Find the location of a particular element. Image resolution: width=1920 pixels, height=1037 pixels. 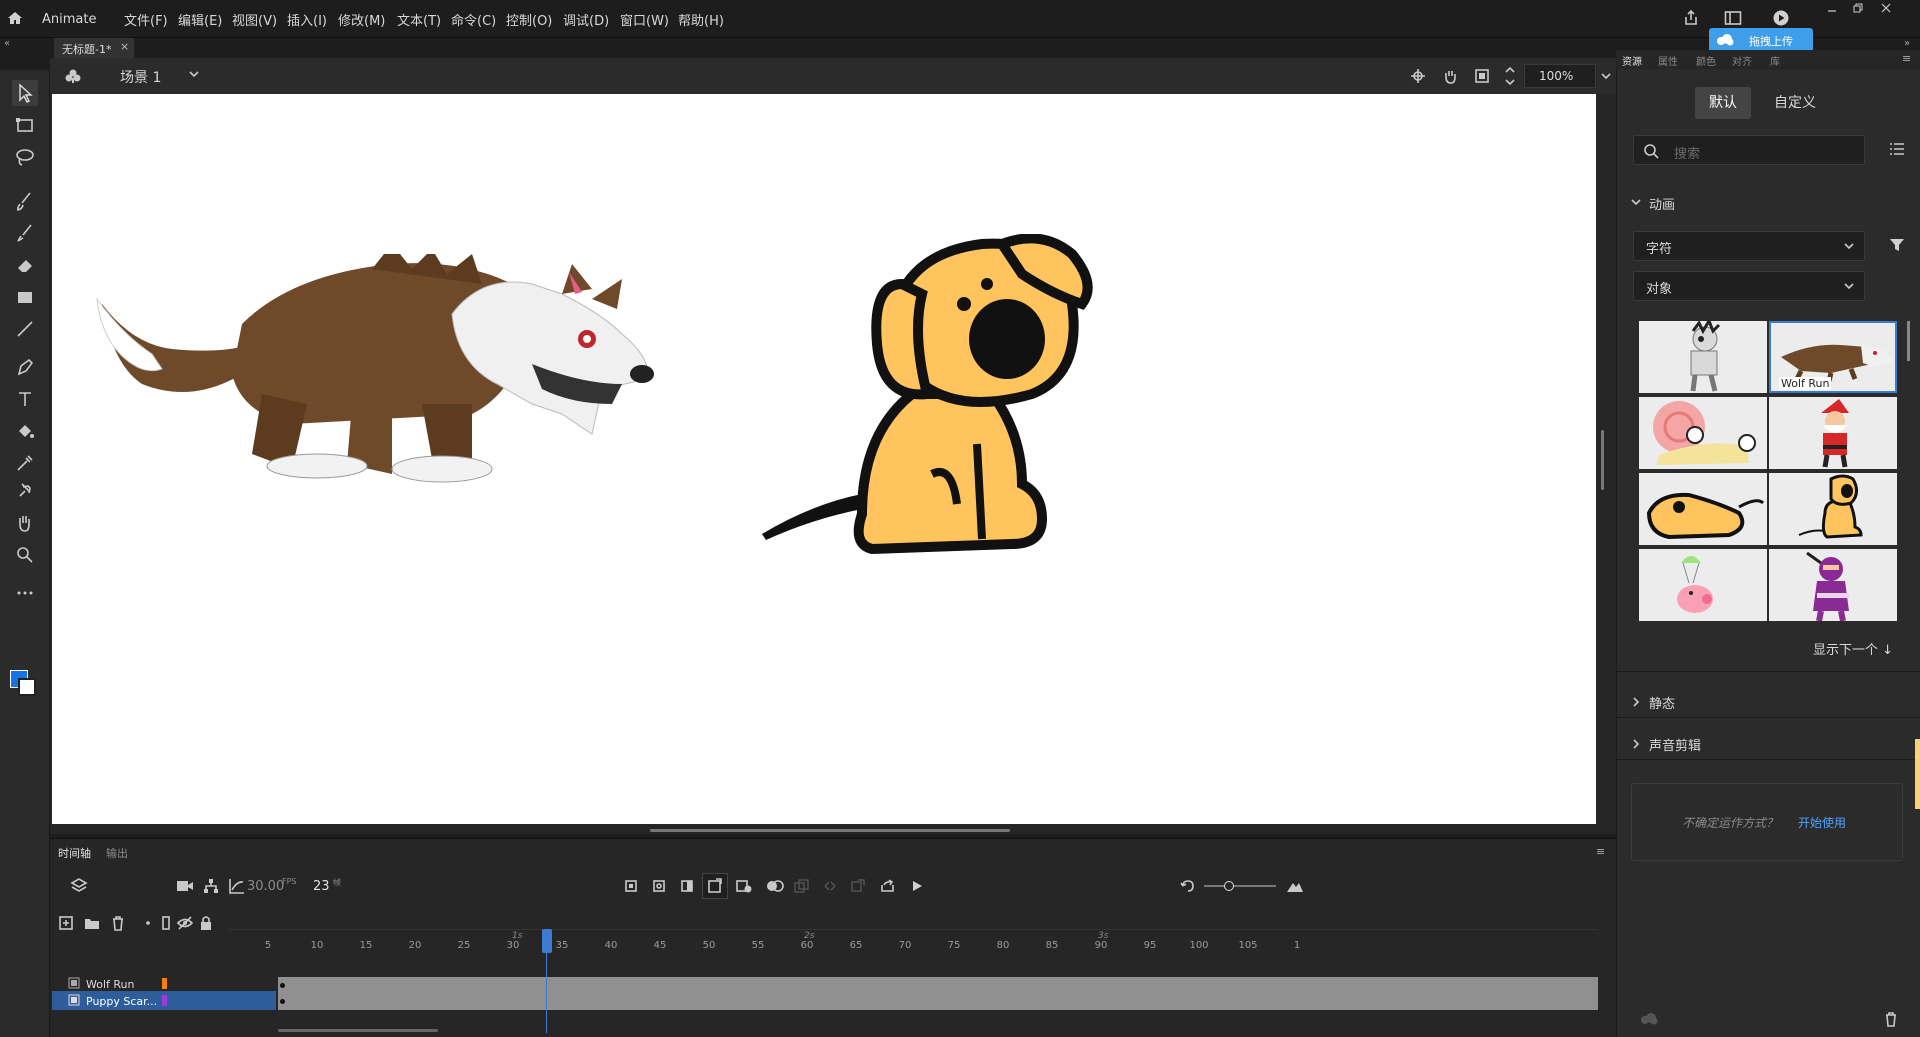

asset-thumb-snail is located at coordinates (1703, 433).